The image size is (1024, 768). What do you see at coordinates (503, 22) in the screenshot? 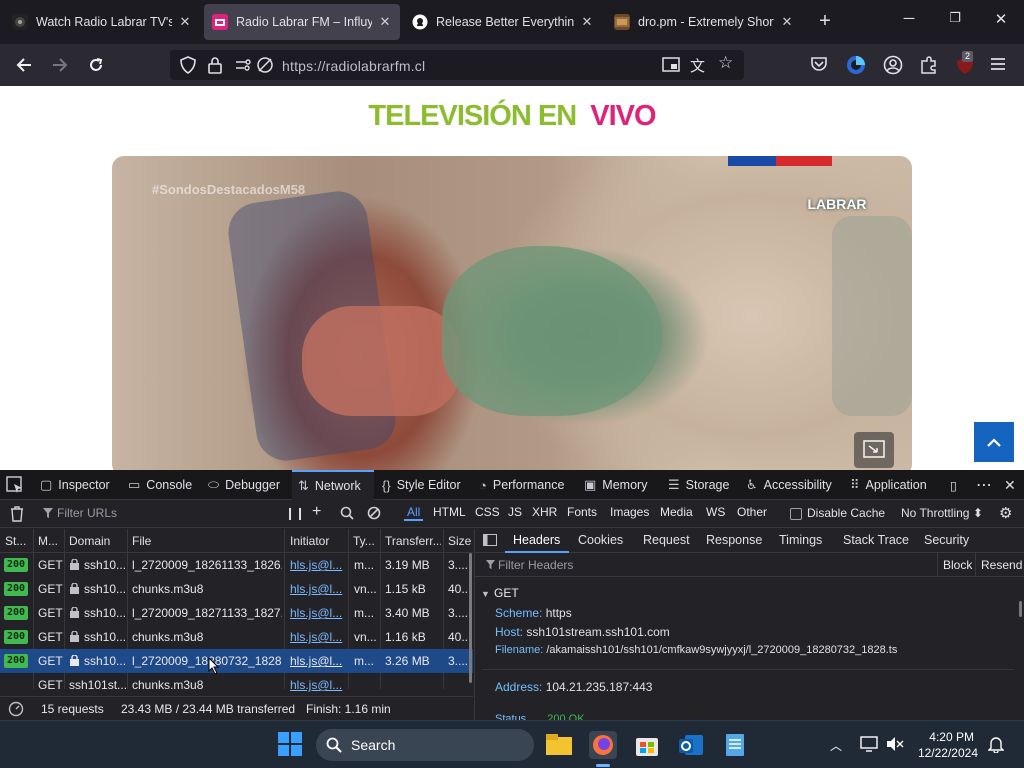
I see `browser-tab-3: Release Better Everything – ✕` at bounding box center [503, 22].